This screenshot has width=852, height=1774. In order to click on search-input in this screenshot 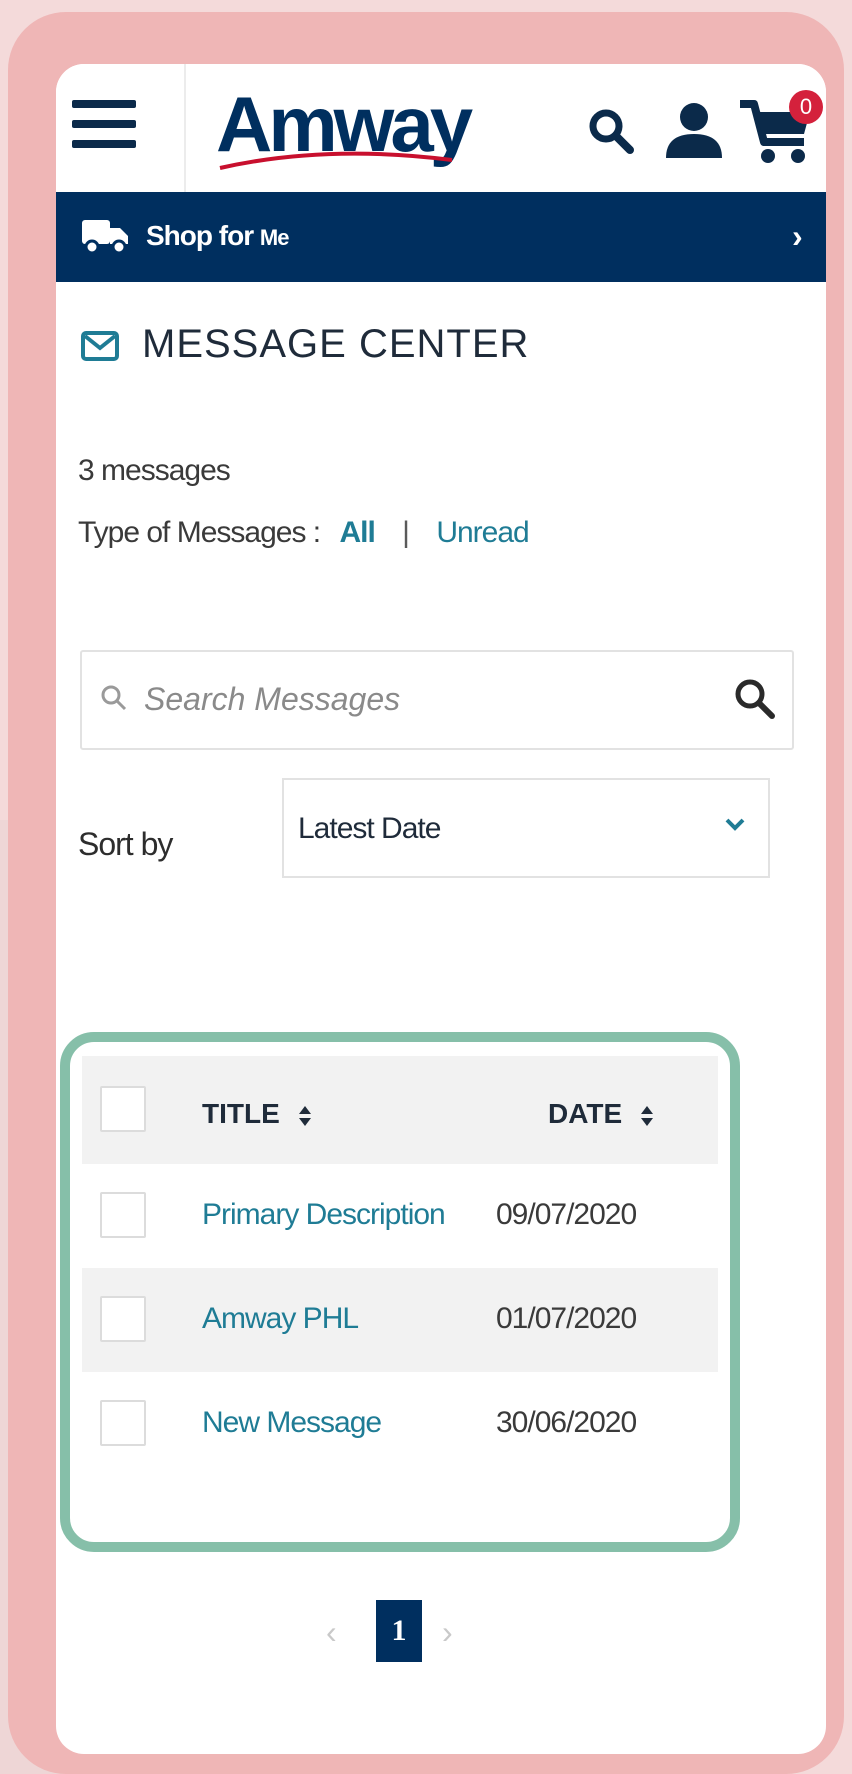, I will do `click(424, 699)`.